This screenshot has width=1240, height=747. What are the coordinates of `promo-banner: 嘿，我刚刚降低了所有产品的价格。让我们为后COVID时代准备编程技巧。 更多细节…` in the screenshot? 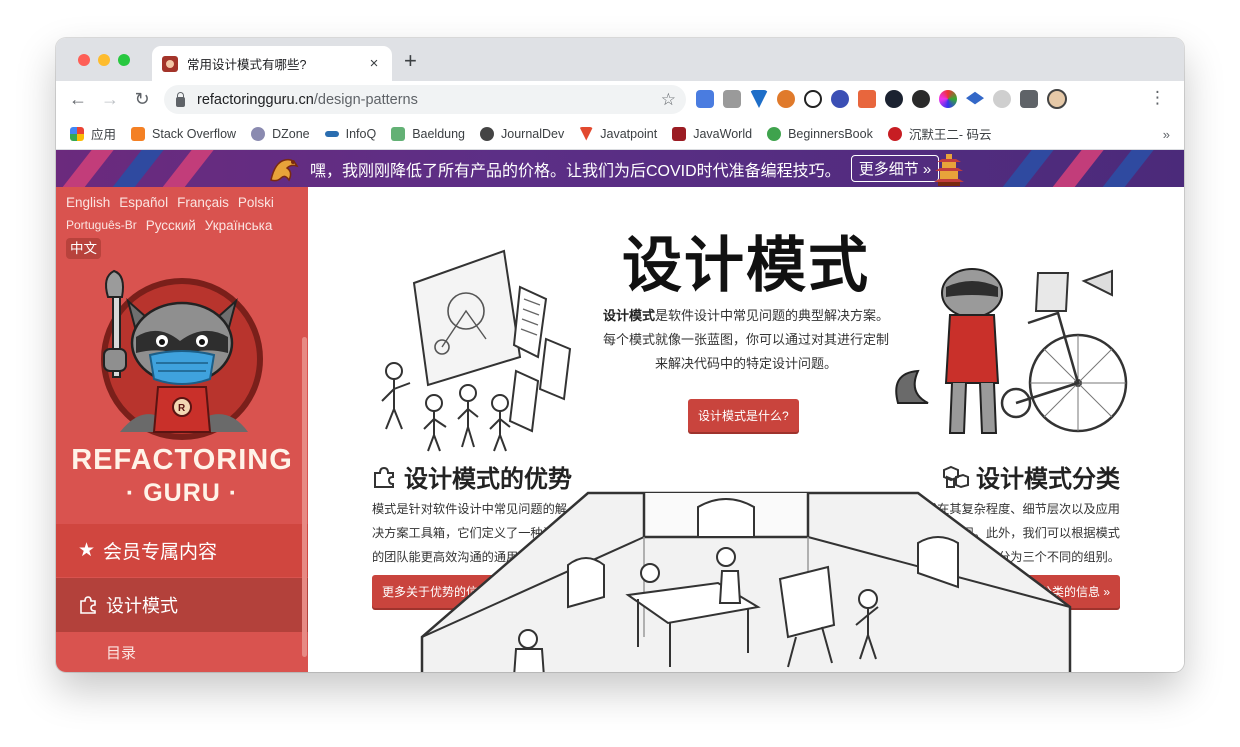 It's located at (620, 168).